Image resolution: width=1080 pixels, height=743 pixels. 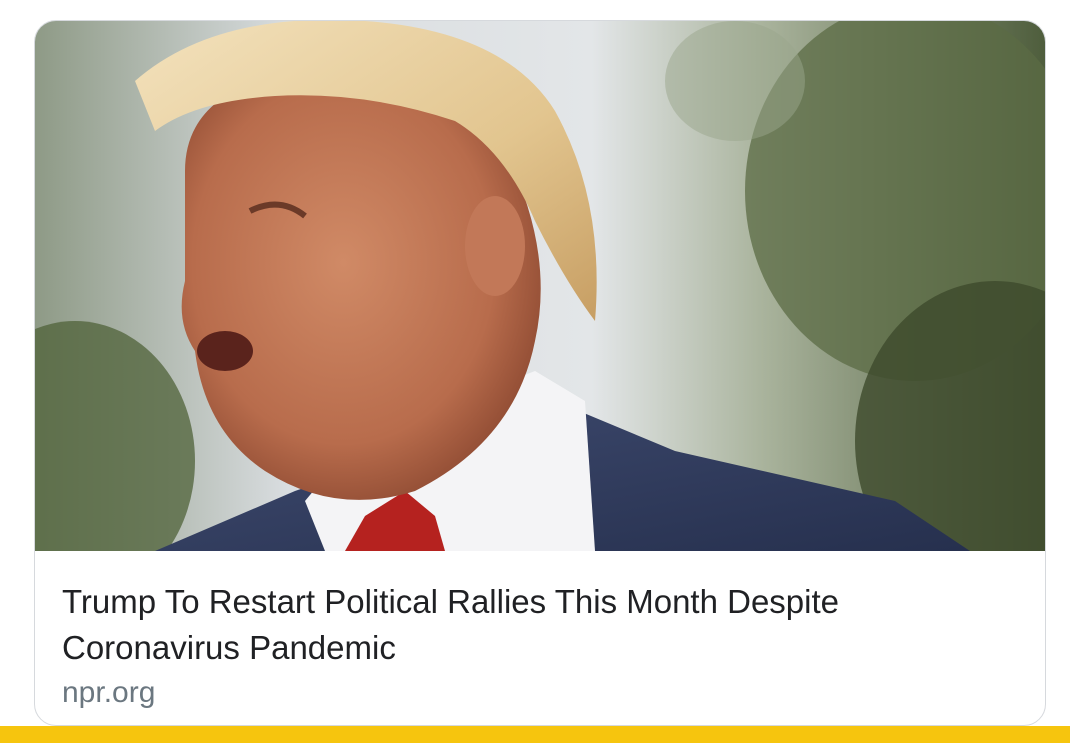 I want to click on article-source-domain: npr.org, so click(x=109, y=692).